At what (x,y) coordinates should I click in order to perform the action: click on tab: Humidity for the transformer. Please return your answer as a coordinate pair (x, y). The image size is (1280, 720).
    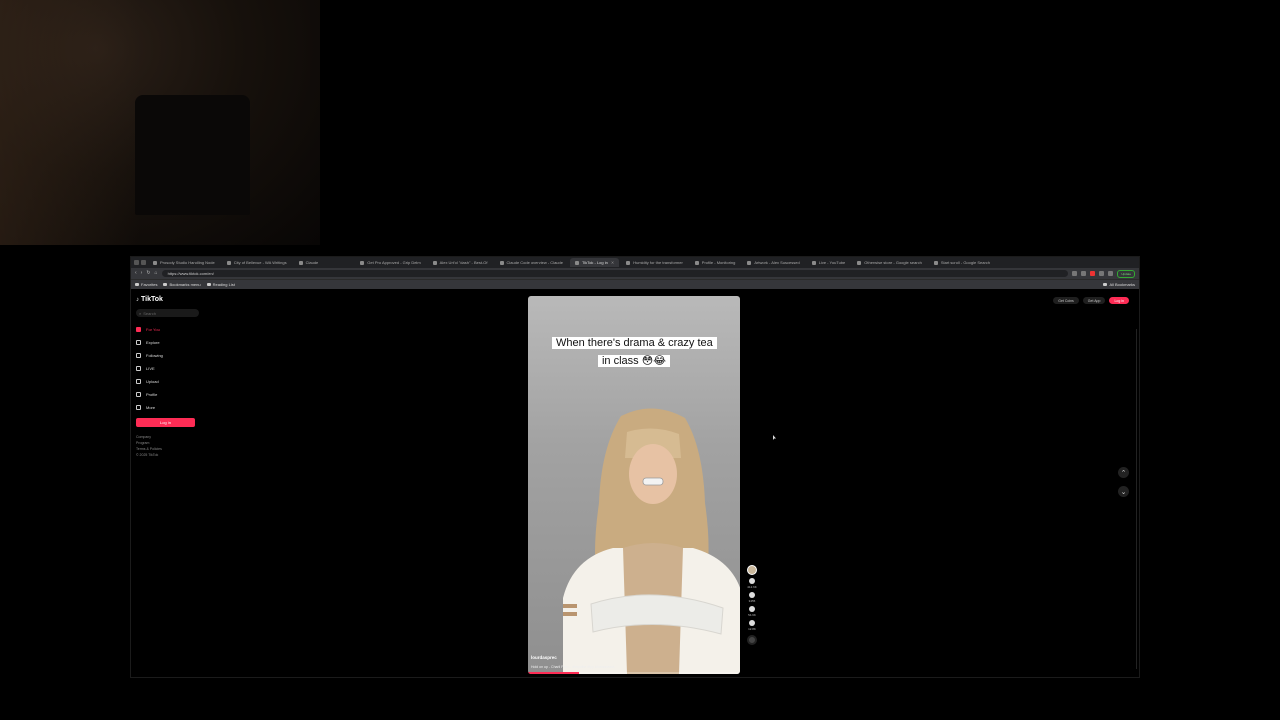
    Looking at the image, I should click on (654, 262).